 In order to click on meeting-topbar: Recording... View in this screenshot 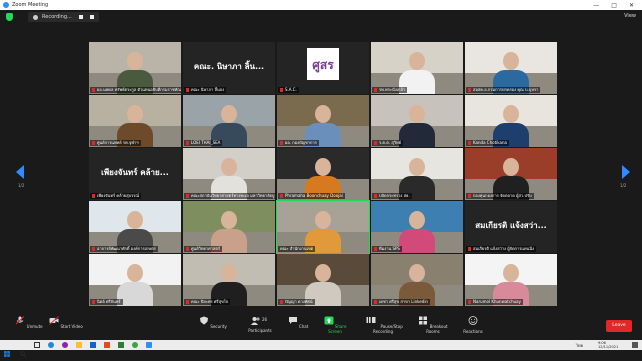, I will do `click(321, 17)`.